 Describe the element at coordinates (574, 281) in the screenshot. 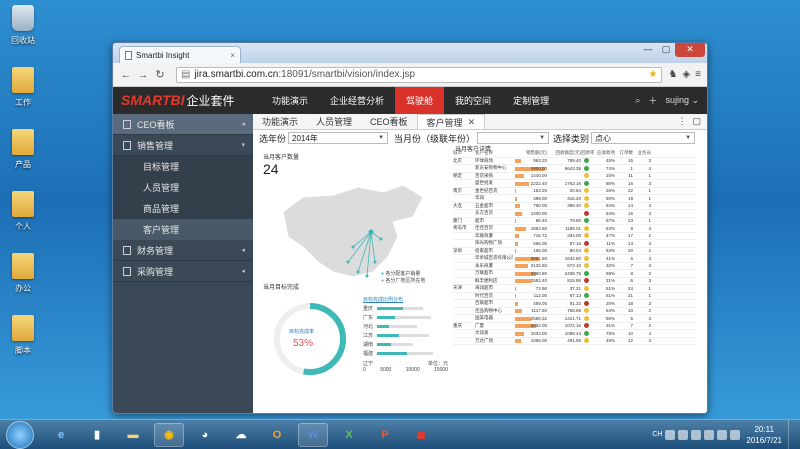

I see `table-row: 鲜丰便利店 2592.40 815.86 31% 6 3` at that location.